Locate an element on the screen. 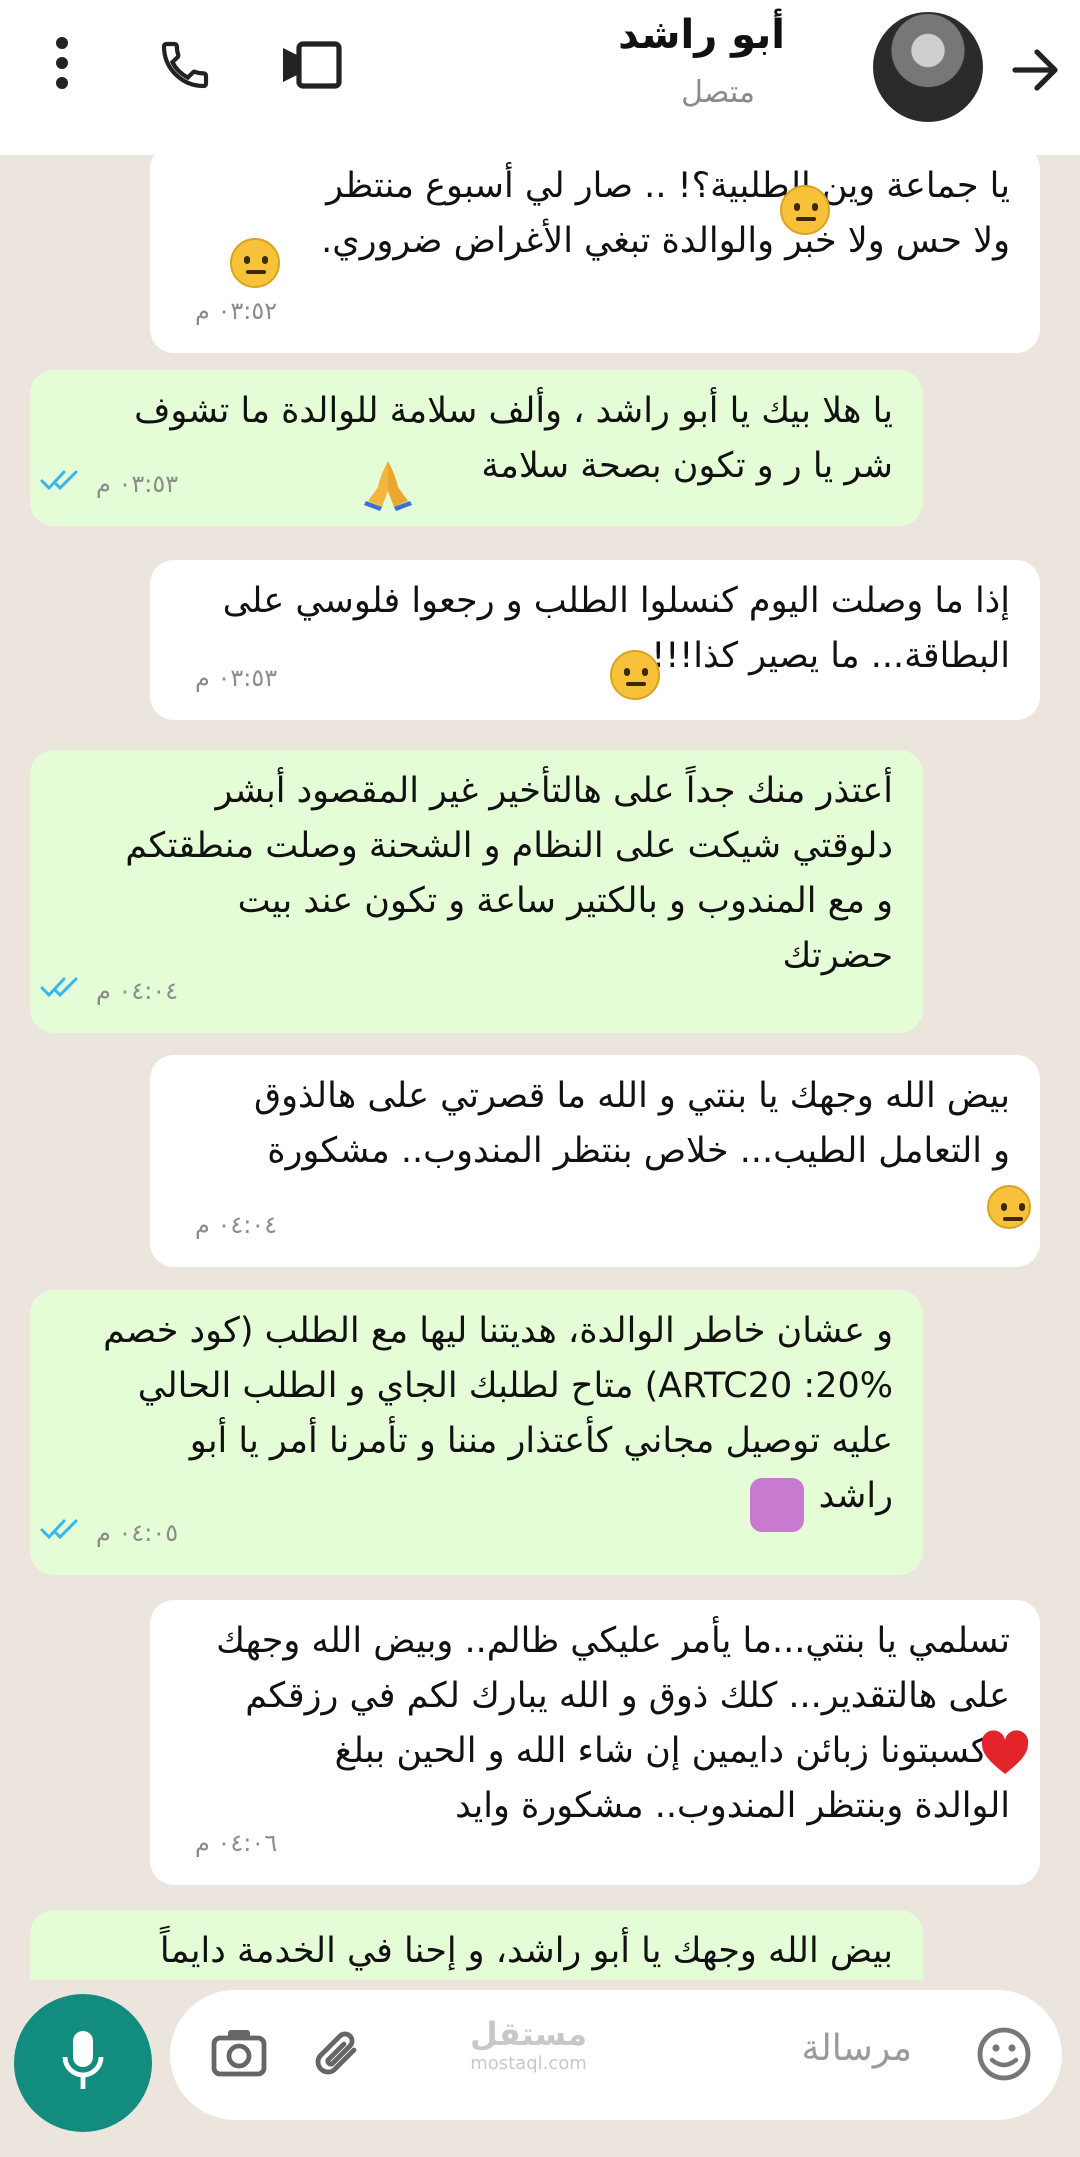 This screenshot has width=1080, height=2157. watermark-arabic: مستقل is located at coordinates (529, 2034).